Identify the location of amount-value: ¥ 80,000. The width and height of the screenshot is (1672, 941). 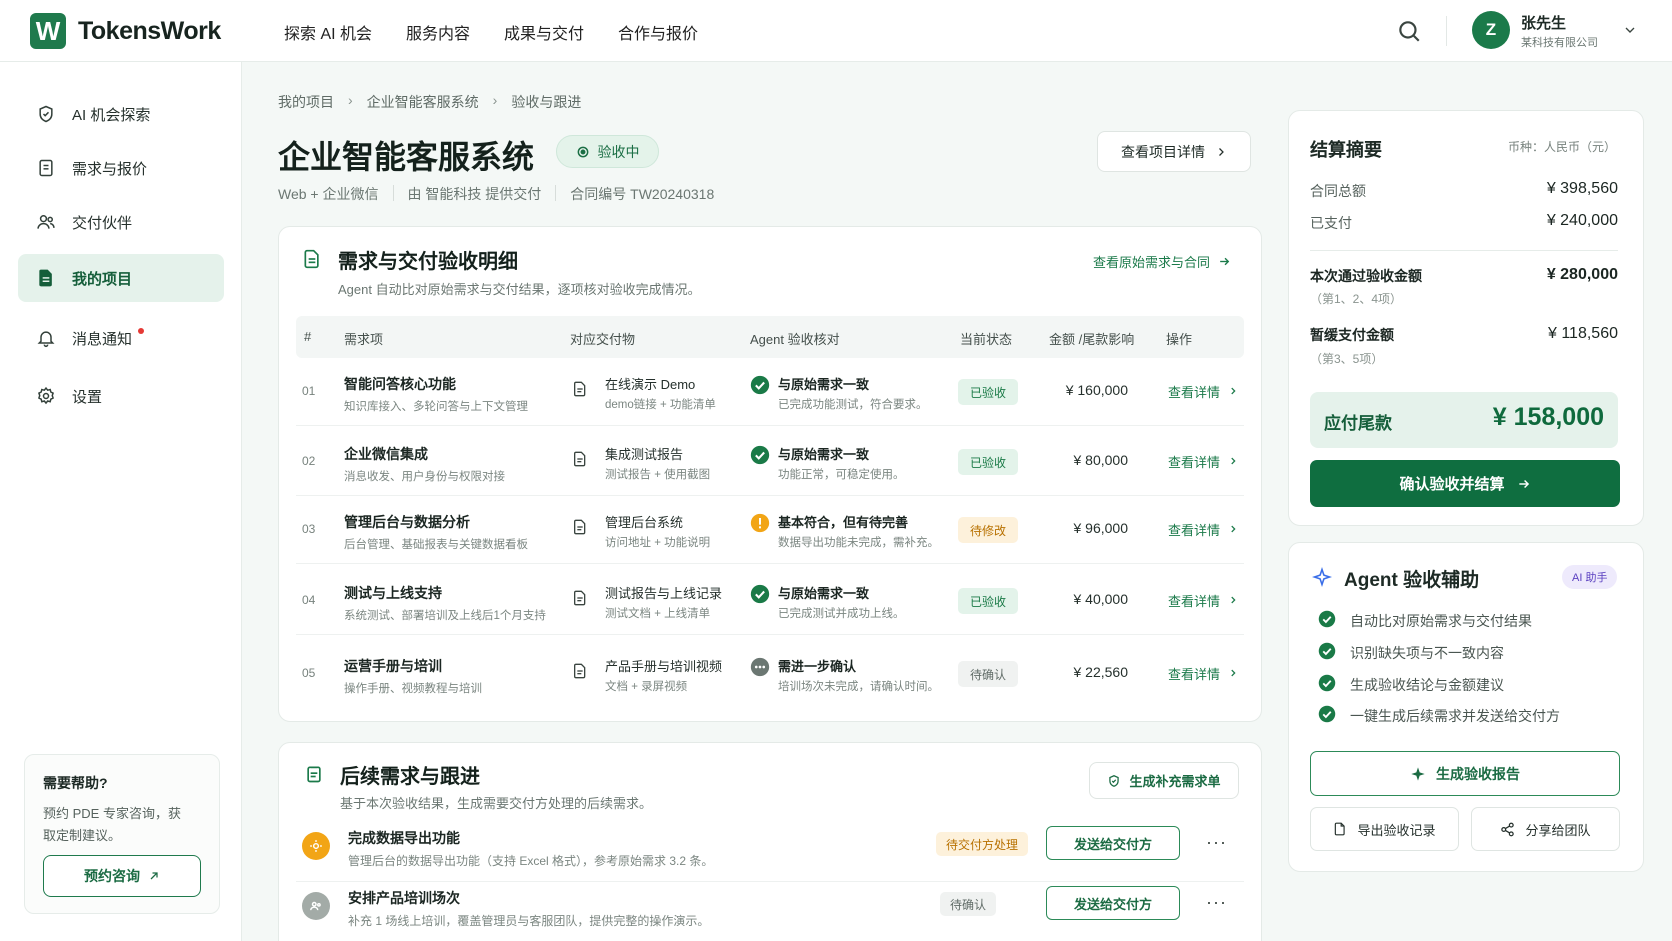
(1101, 460).